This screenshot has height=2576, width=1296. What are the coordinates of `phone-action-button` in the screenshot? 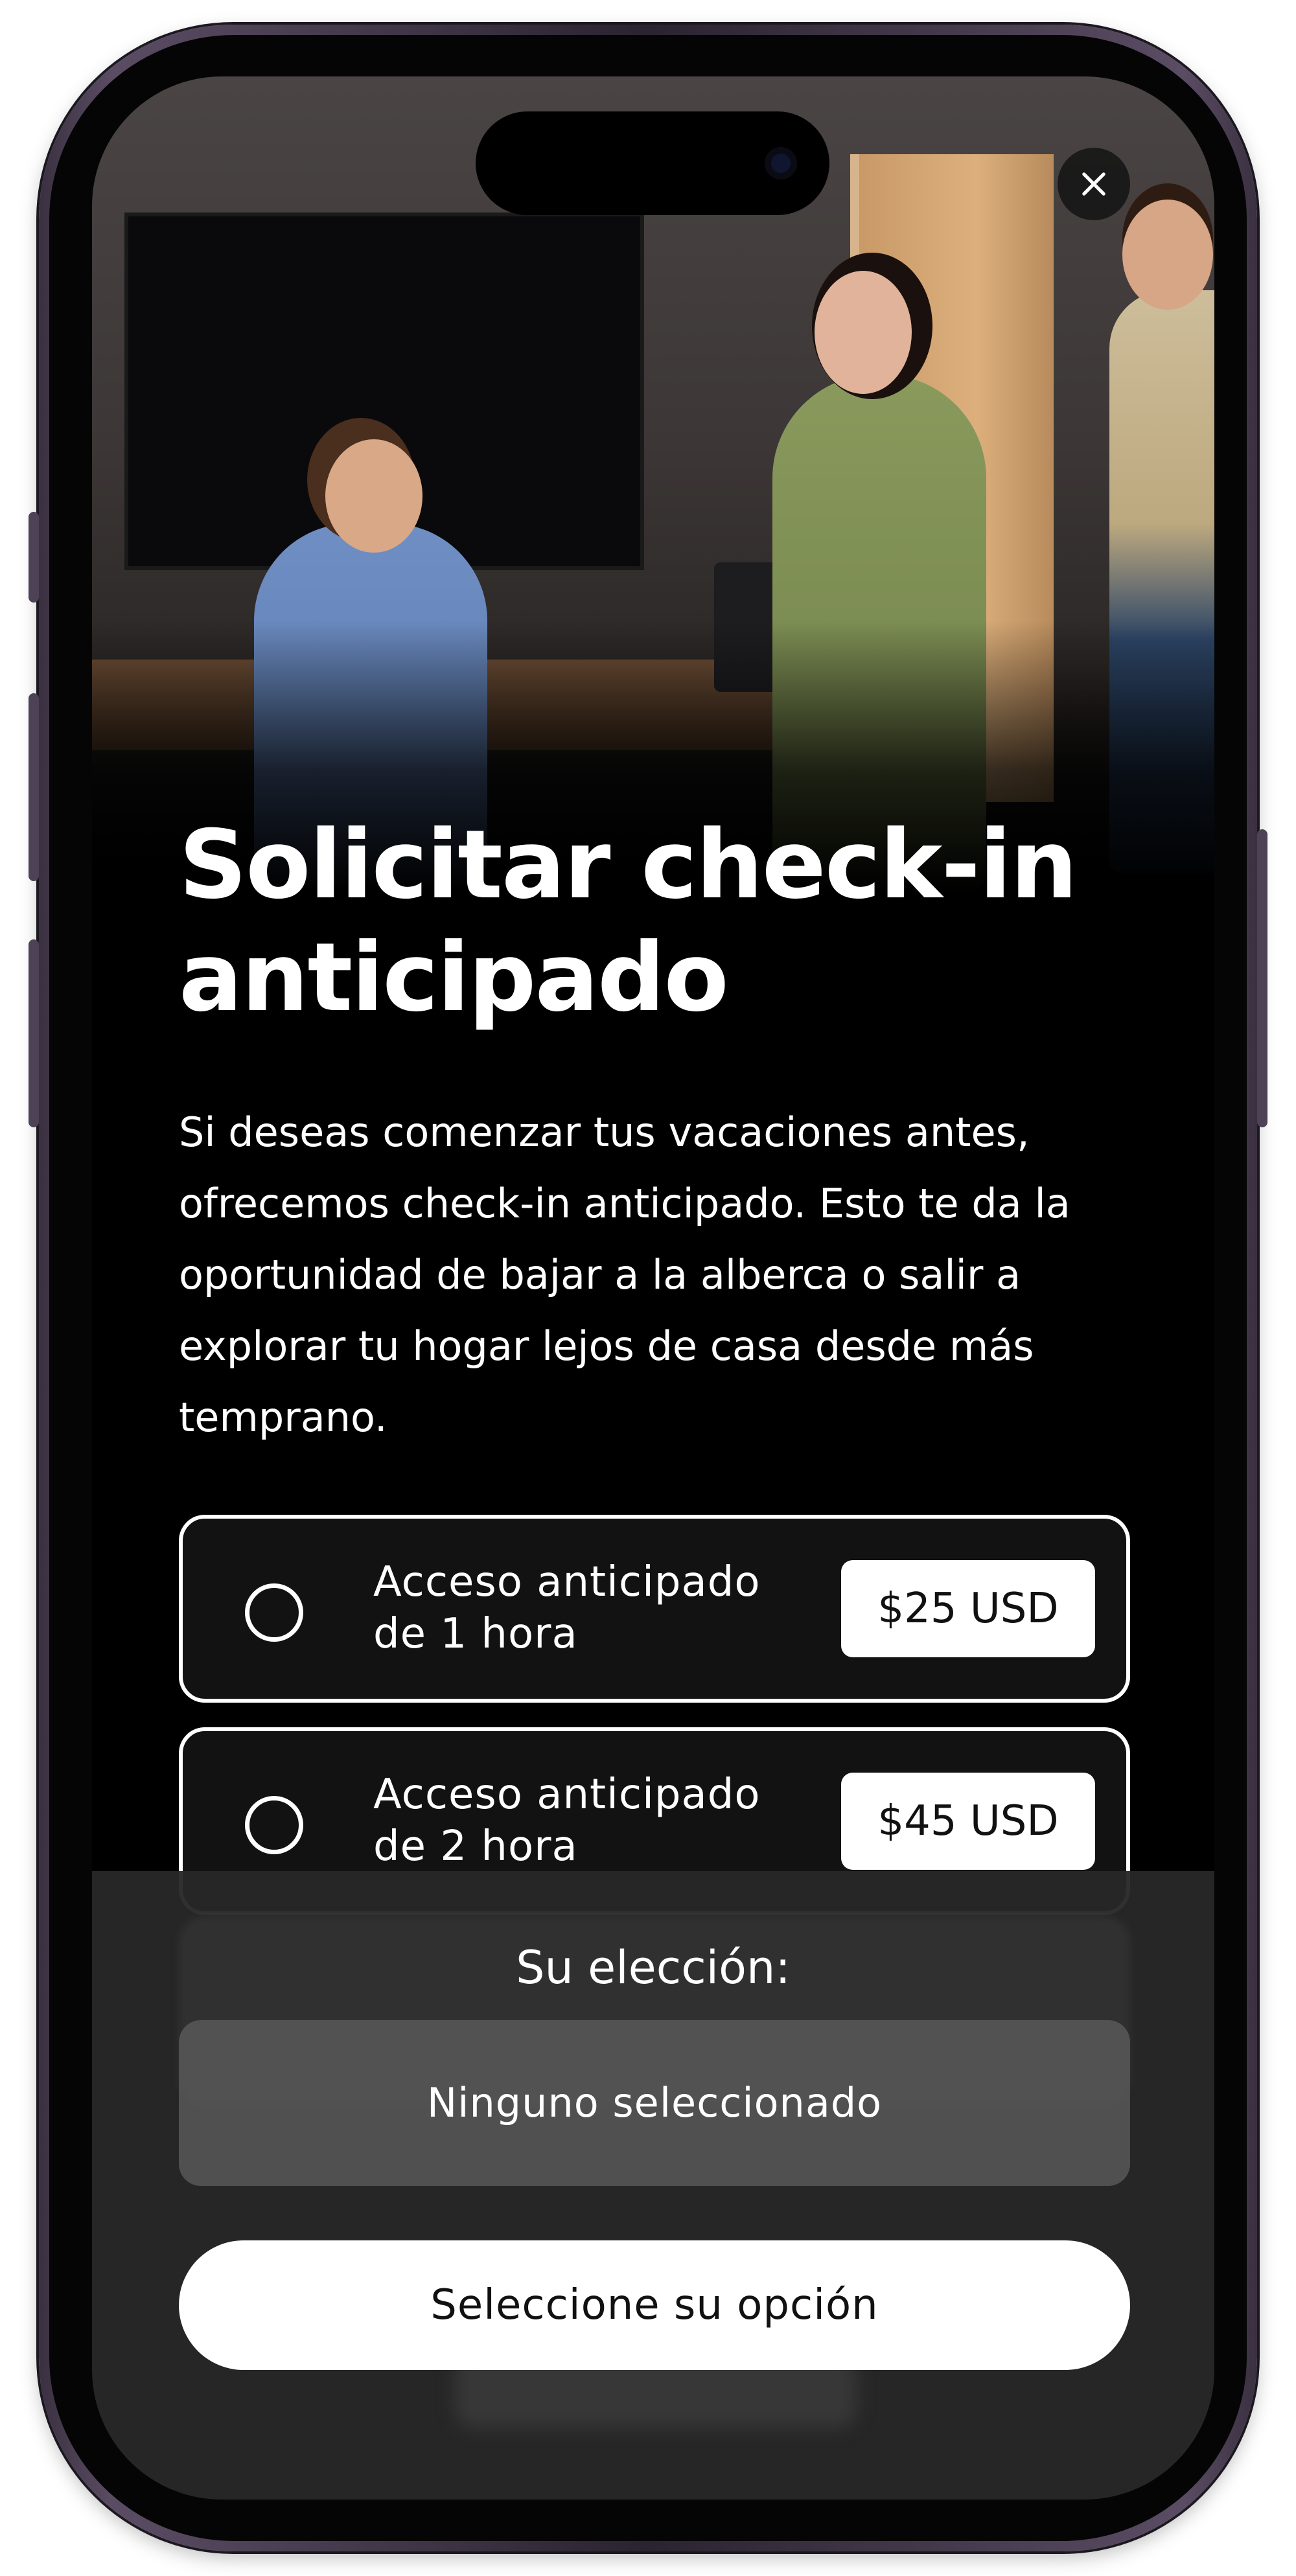 It's located at (34, 557).